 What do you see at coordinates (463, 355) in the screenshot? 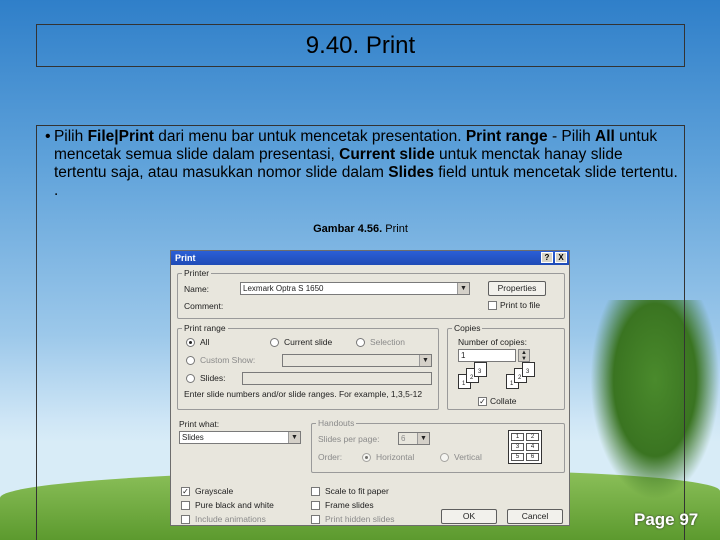
I see `num-copies-value: 1` at bounding box center [463, 355].